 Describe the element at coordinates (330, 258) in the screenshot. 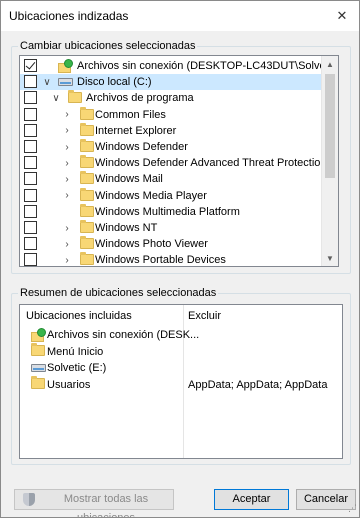

I see `scroll-down-icon: ▼` at that location.